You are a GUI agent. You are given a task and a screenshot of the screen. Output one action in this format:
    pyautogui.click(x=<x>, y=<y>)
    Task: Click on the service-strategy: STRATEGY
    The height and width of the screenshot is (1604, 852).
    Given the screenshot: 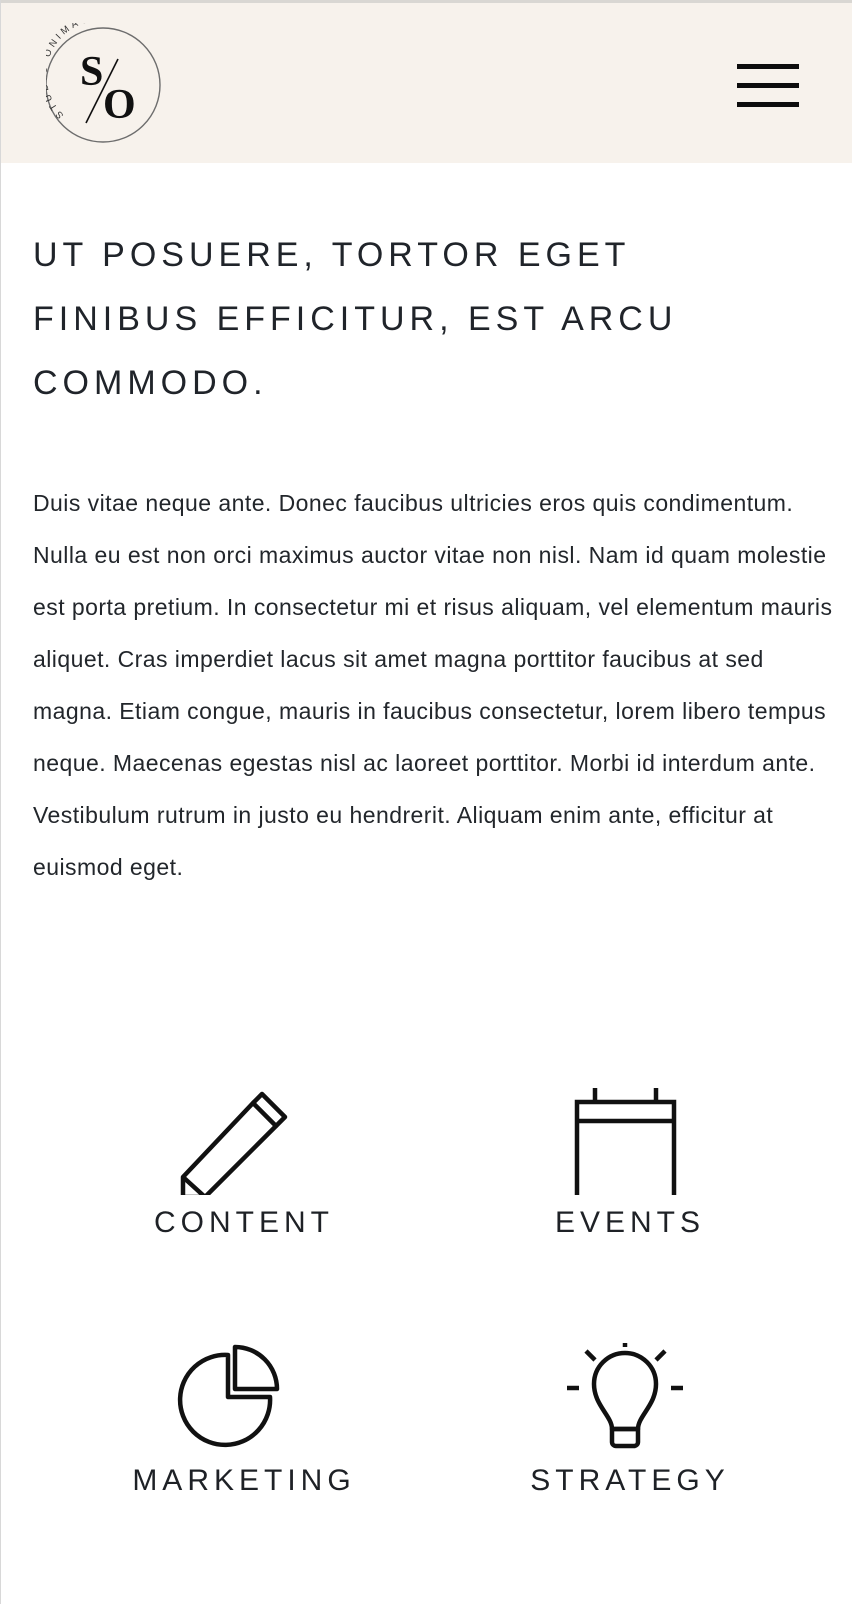 What is the action you would take?
    pyautogui.click(x=630, y=1416)
    